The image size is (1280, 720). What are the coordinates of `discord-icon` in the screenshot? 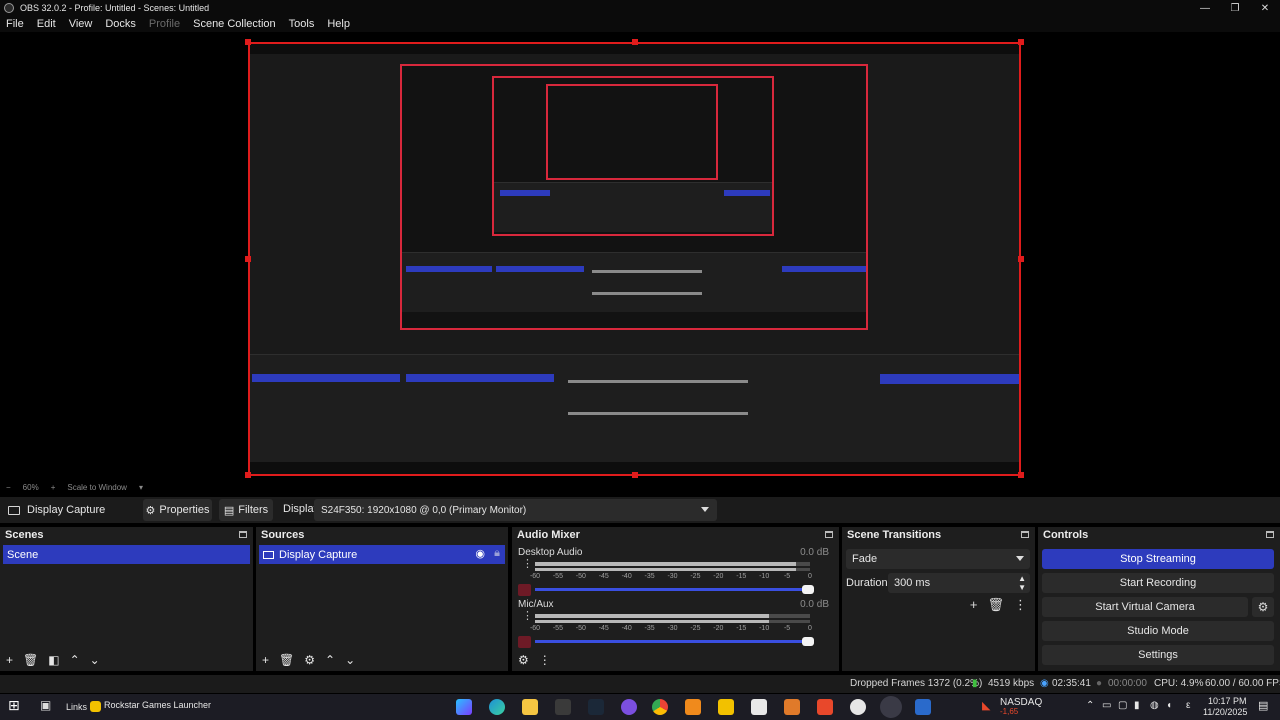 It's located at (629, 707).